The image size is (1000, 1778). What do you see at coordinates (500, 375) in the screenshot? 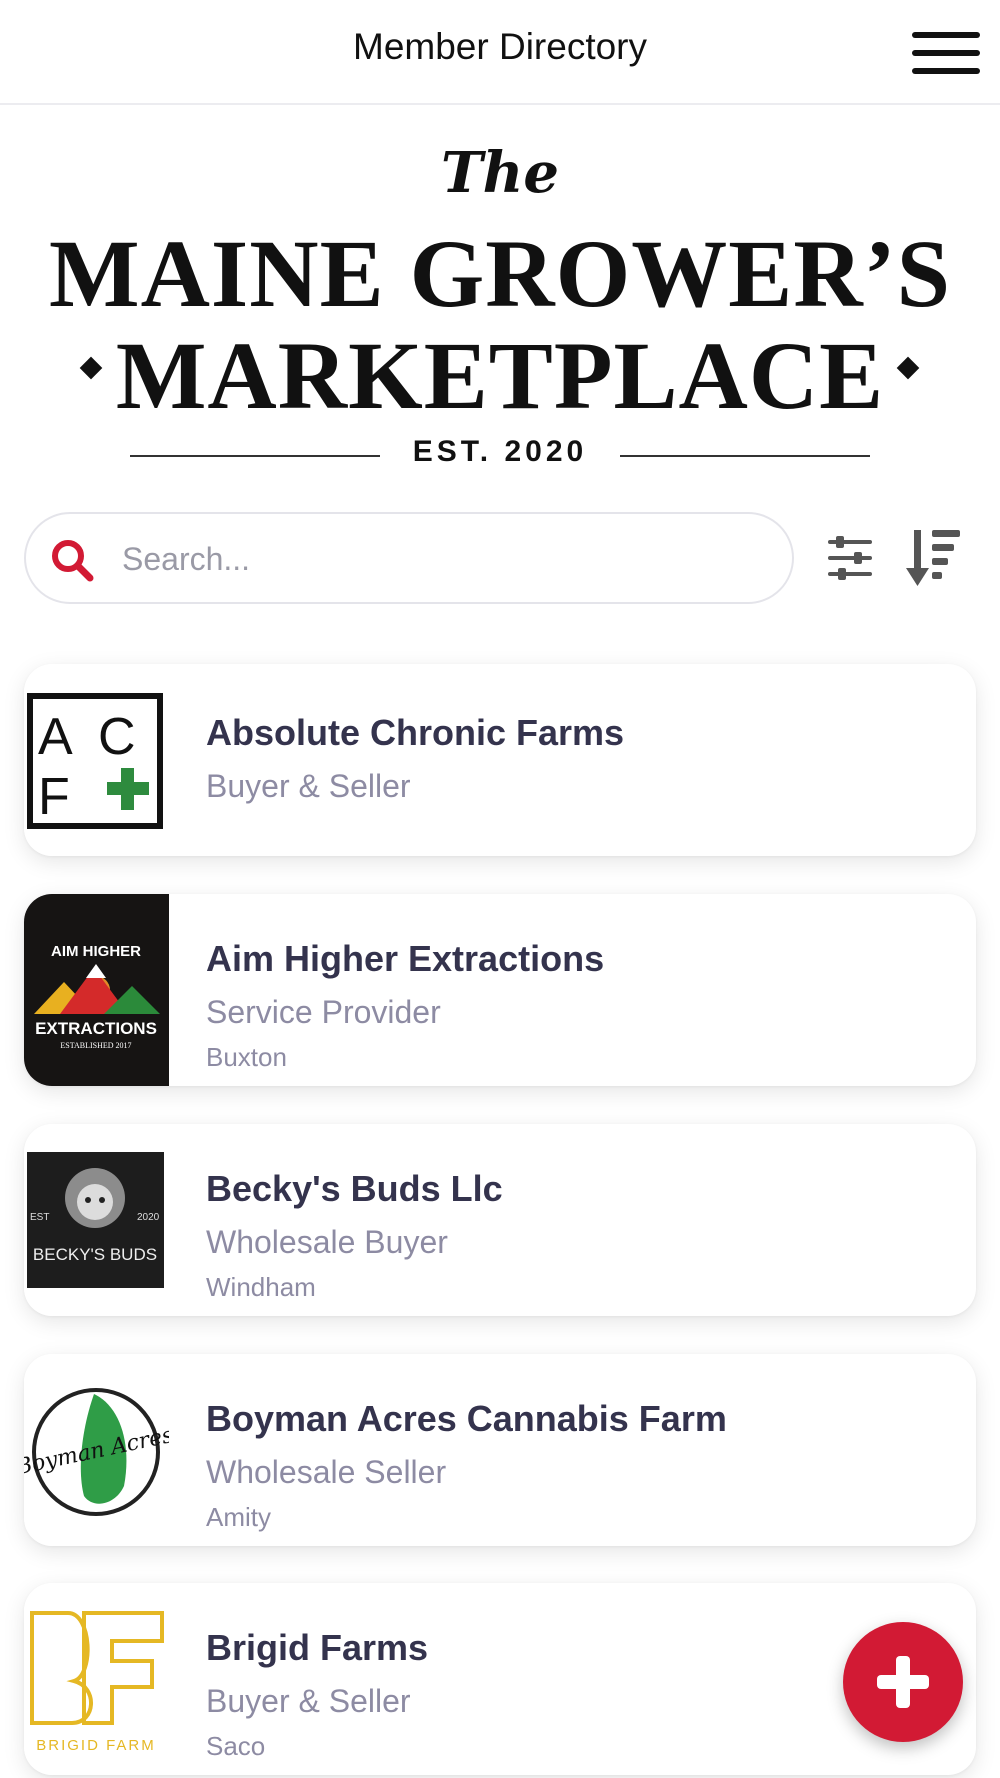
I see `logo-title-line2: MARKETPLACE` at bounding box center [500, 375].